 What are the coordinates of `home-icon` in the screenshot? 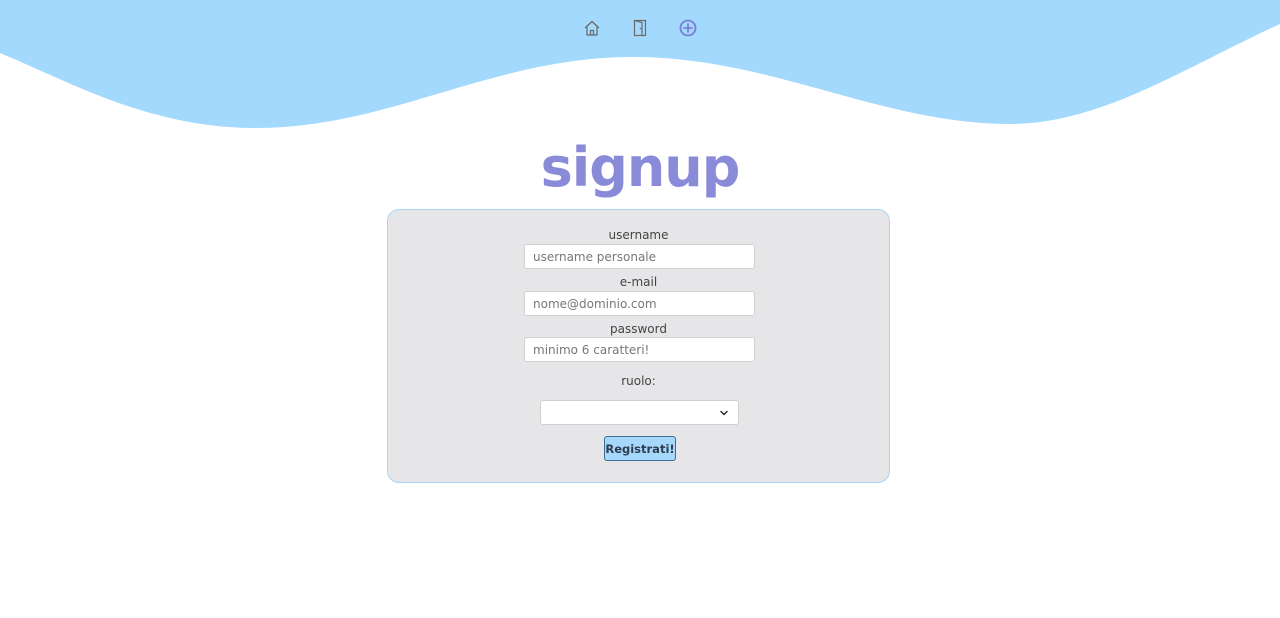 It's located at (592, 28).